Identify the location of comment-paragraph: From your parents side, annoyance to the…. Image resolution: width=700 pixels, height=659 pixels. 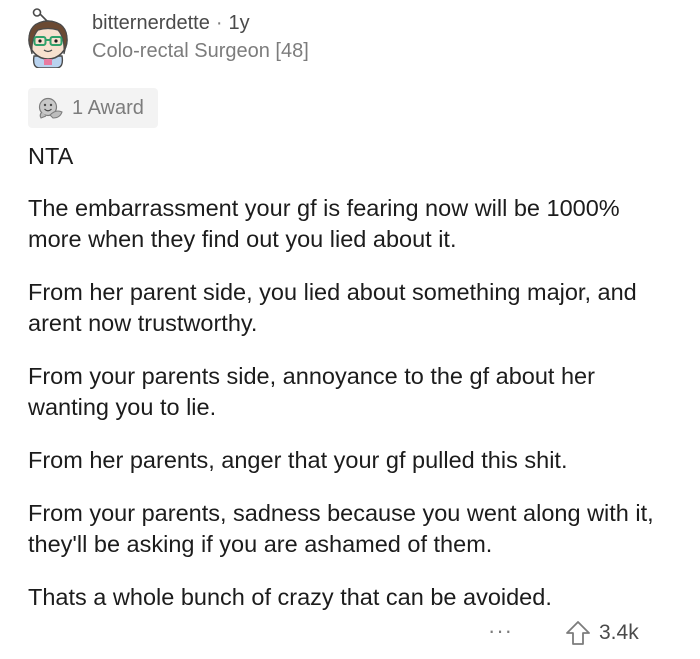
(311, 391).